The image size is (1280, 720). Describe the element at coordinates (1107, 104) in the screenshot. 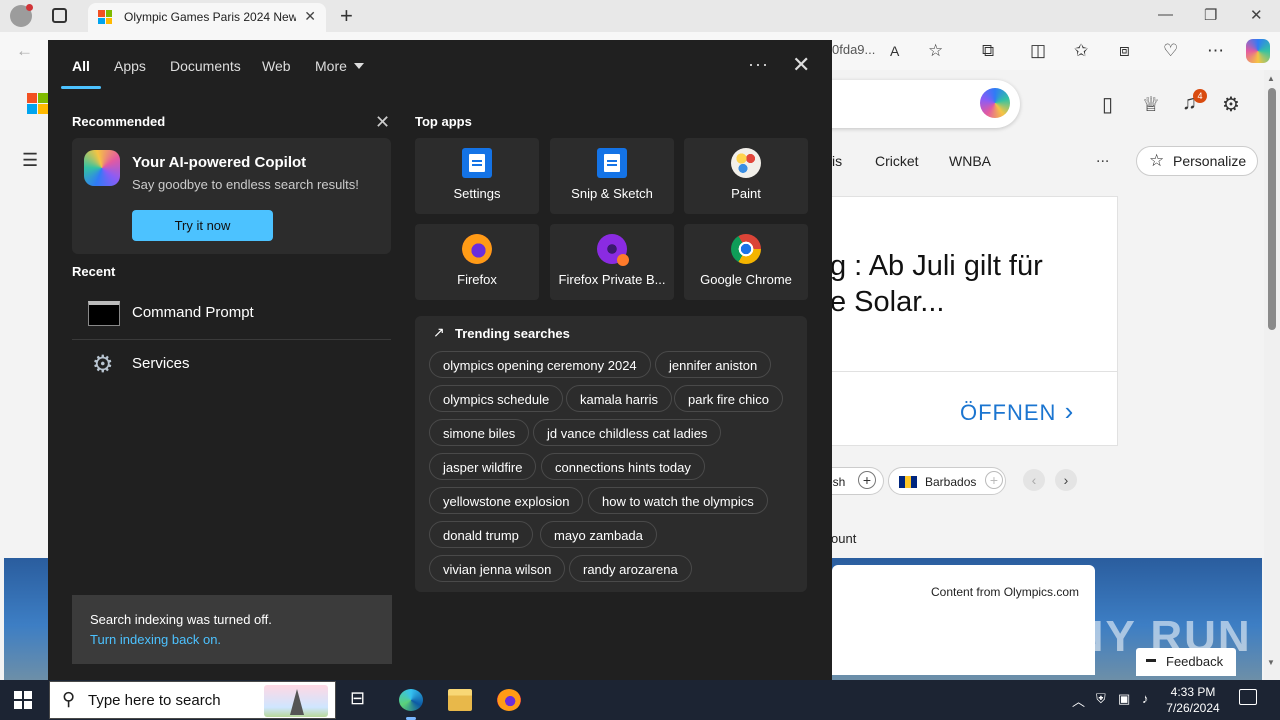

I see `mobile-phone-icon: ▯` at that location.